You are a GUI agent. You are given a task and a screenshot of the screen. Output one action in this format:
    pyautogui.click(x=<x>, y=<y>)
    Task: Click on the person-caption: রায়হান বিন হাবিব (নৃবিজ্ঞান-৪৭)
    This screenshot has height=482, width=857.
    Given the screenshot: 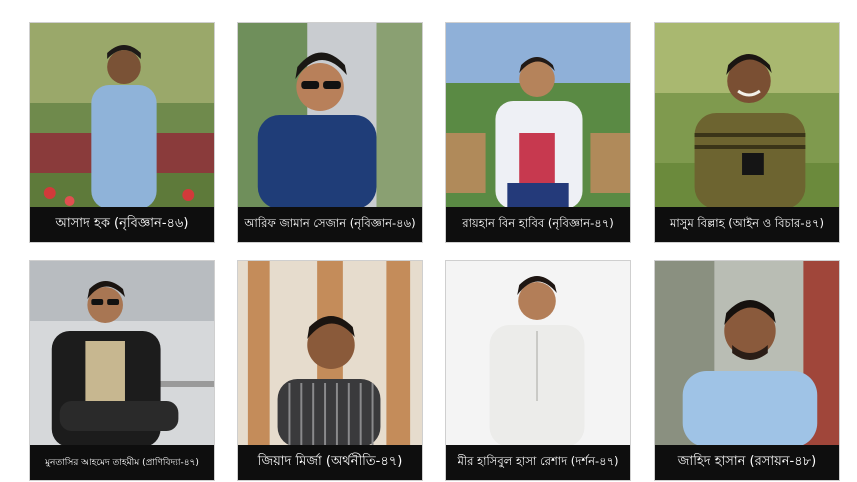 What is the action you would take?
    pyautogui.click(x=538, y=224)
    